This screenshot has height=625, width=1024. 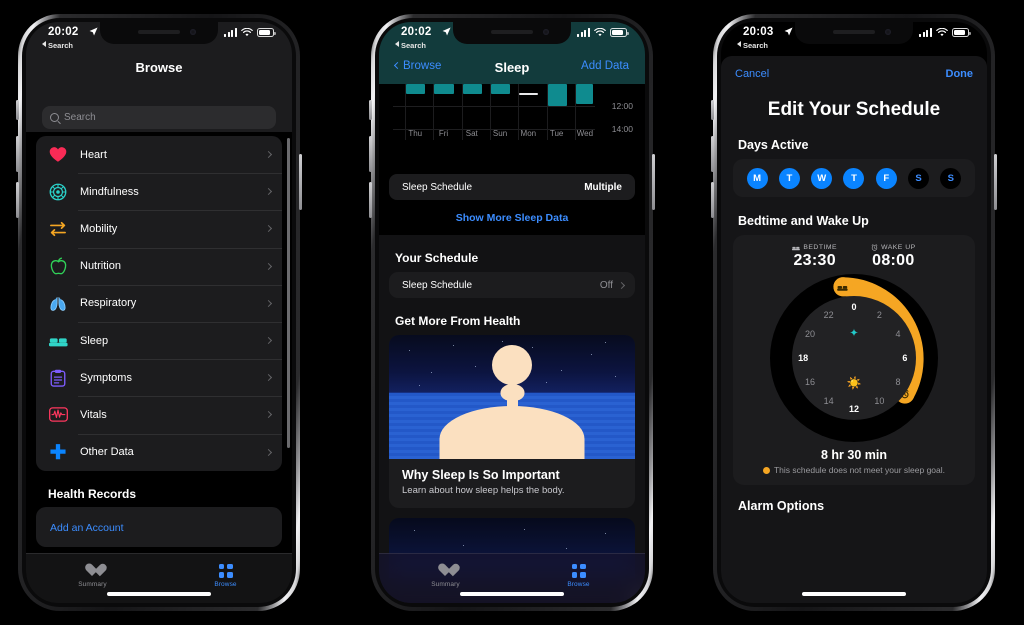 What do you see at coordinates (809, 333) in the screenshot?
I see `dial-number-20: 20` at bounding box center [809, 333].